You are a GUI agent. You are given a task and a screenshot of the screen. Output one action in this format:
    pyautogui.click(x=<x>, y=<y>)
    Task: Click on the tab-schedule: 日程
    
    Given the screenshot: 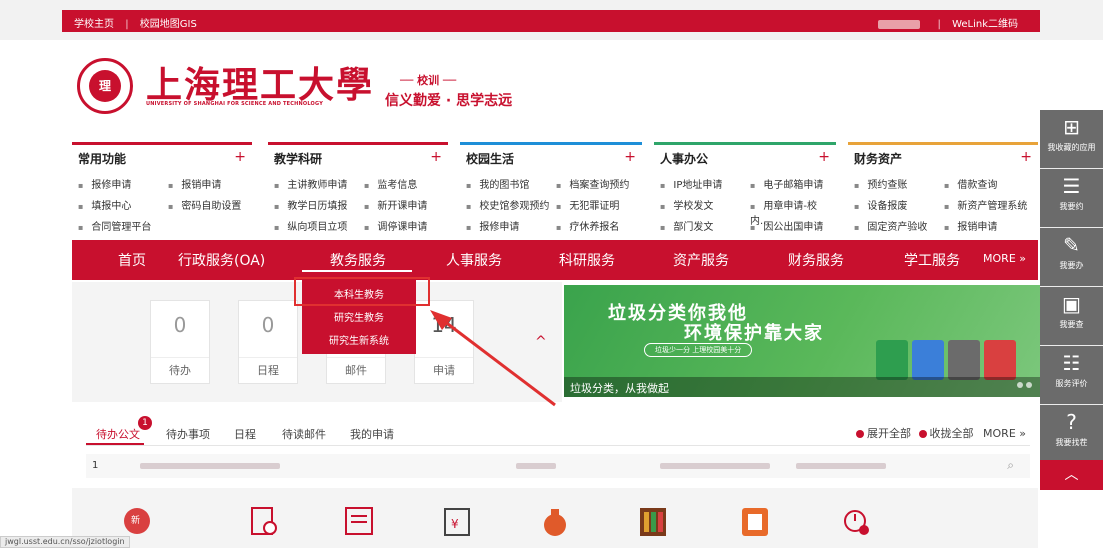 What is the action you would take?
    pyautogui.click(x=245, y=434)
    